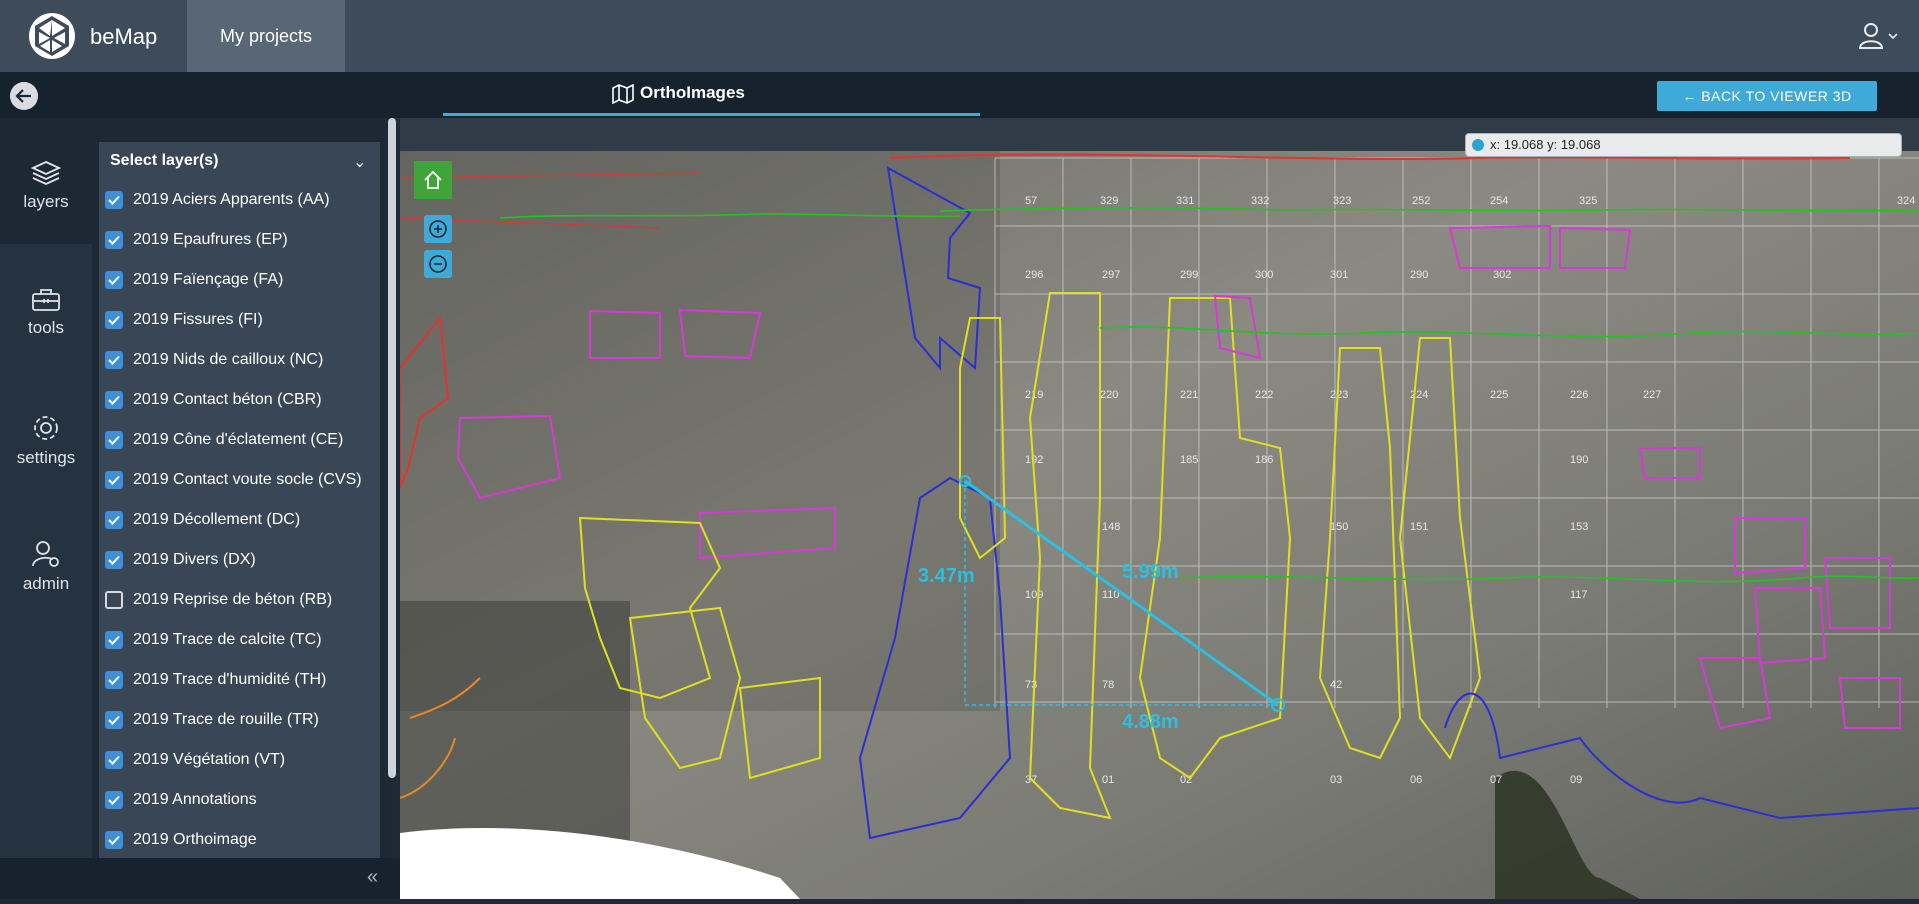  What do you see at coordinates (392, 448) in the screenshot?
I see `panel-scrollbar` at bounding box center [392, 448].